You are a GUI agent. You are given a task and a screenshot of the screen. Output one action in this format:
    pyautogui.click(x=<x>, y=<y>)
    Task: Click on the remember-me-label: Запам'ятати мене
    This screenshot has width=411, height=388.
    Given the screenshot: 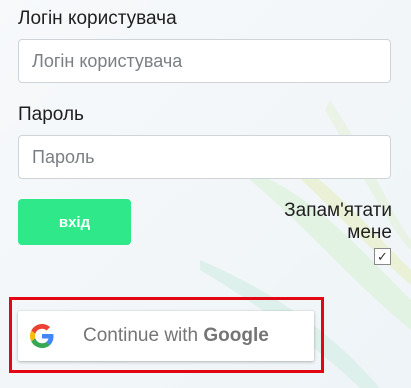 What is the action you would take?
    pyautogui.click(x=338, y=221)
    